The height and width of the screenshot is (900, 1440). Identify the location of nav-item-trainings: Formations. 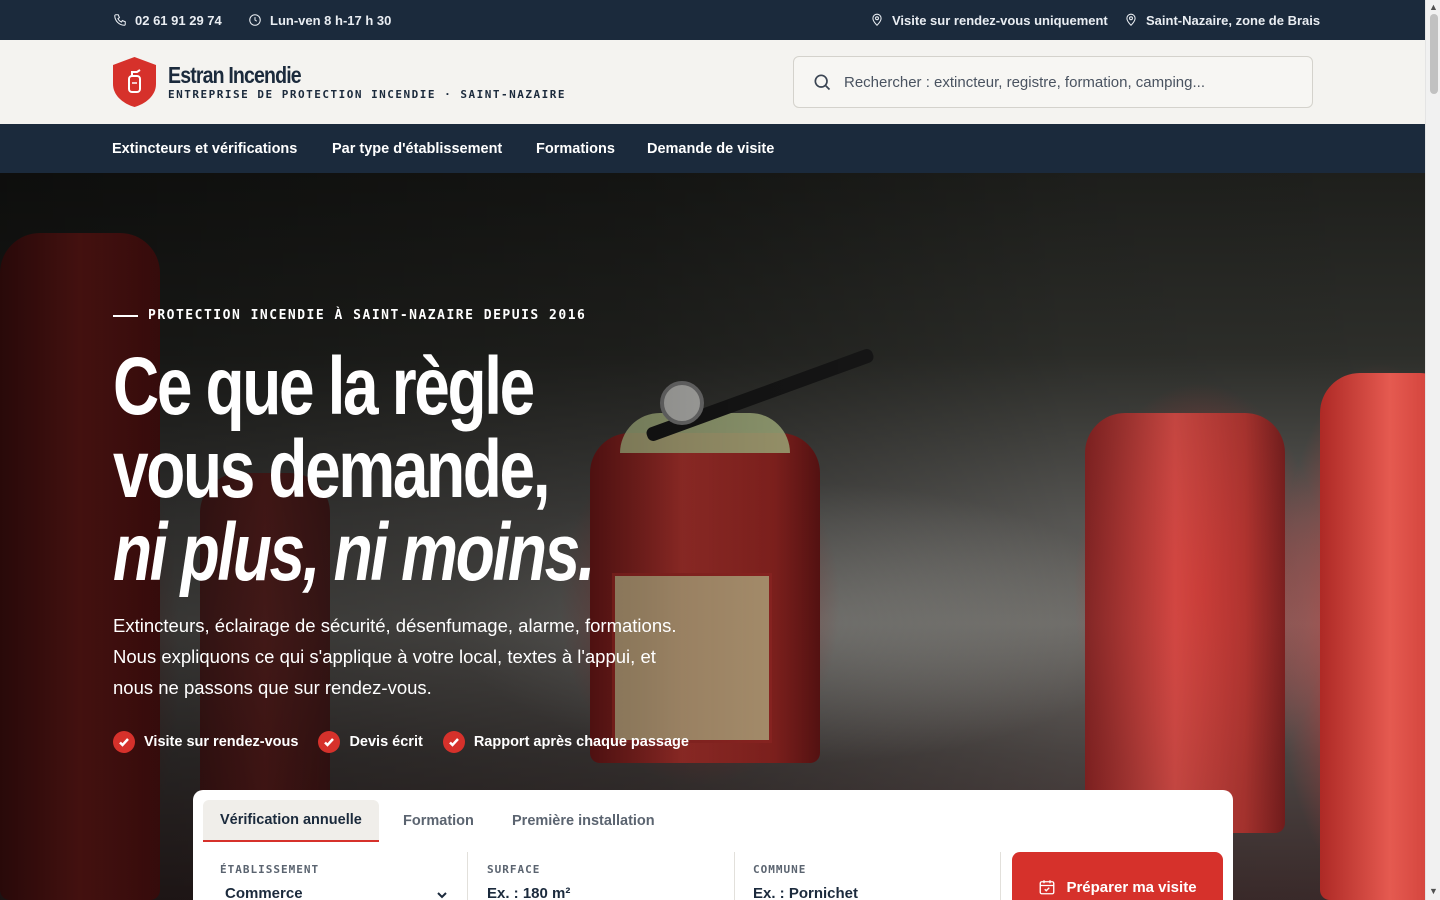
(575, 148).